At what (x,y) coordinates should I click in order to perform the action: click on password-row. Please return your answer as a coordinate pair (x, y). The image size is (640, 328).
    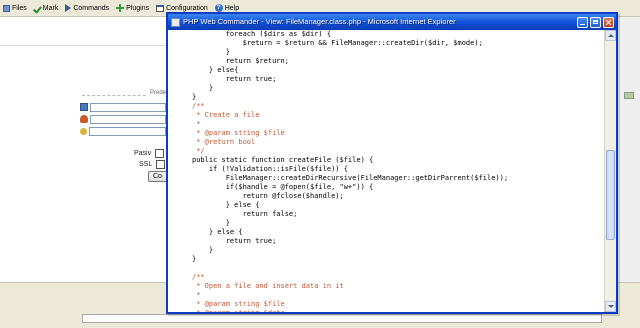
    Looking at the image, I should click on (123, 131).